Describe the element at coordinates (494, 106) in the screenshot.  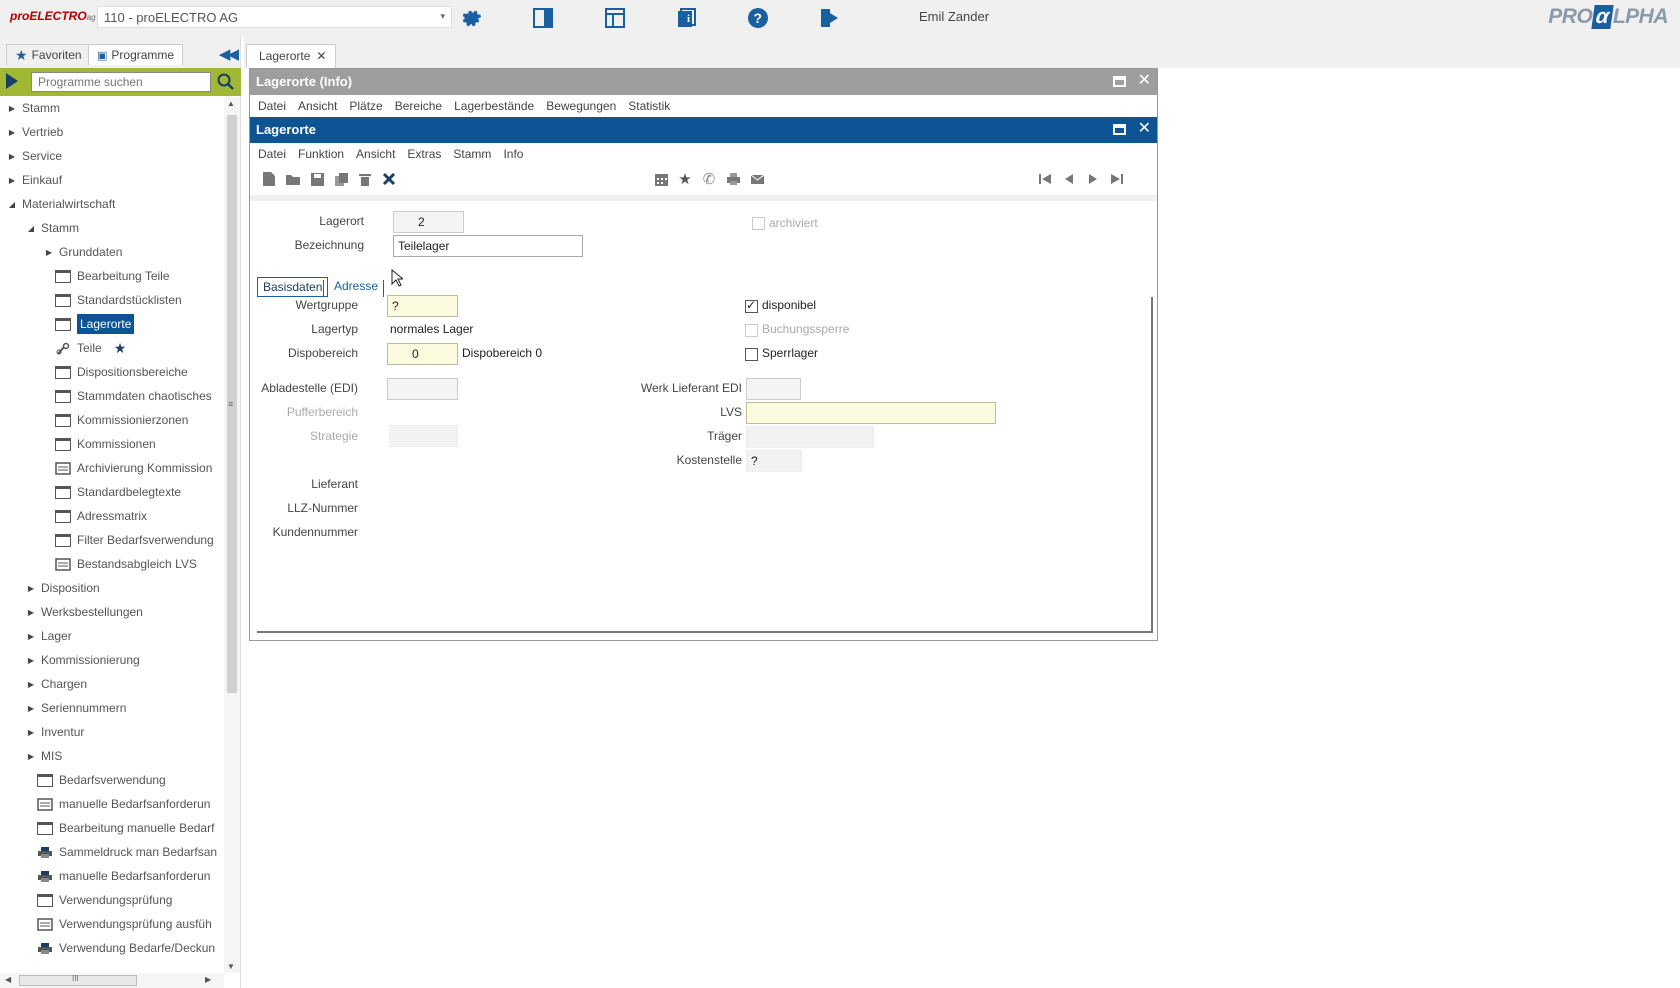
I see `info-menu-lagerbestände: Lagerbestände` at that location.